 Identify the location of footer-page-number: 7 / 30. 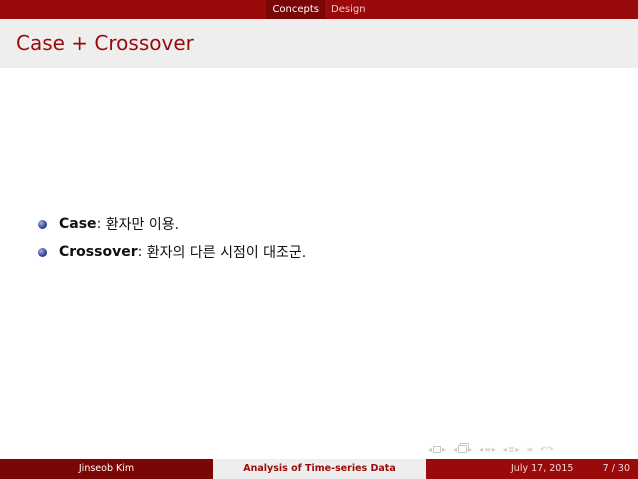
(616, 468).